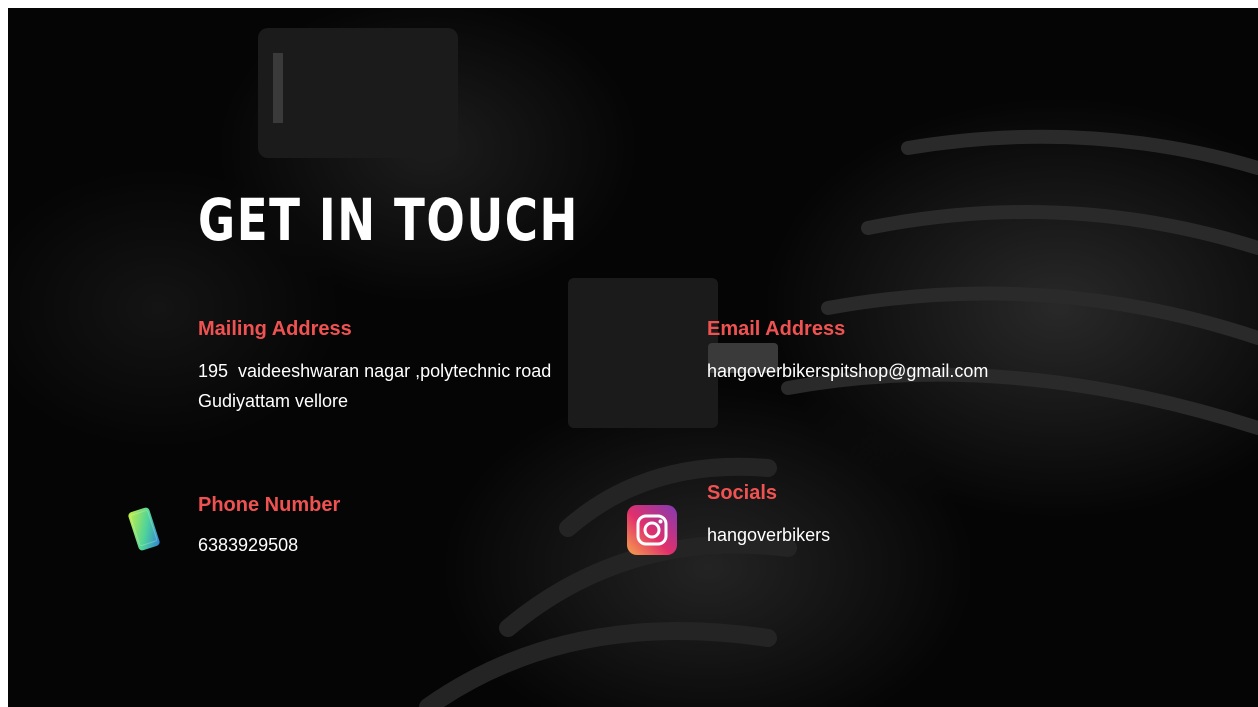 The width and height of the screenshot is (1258, 707). I want to click on page-title: GET IN TOUCH, so click(388, 220).